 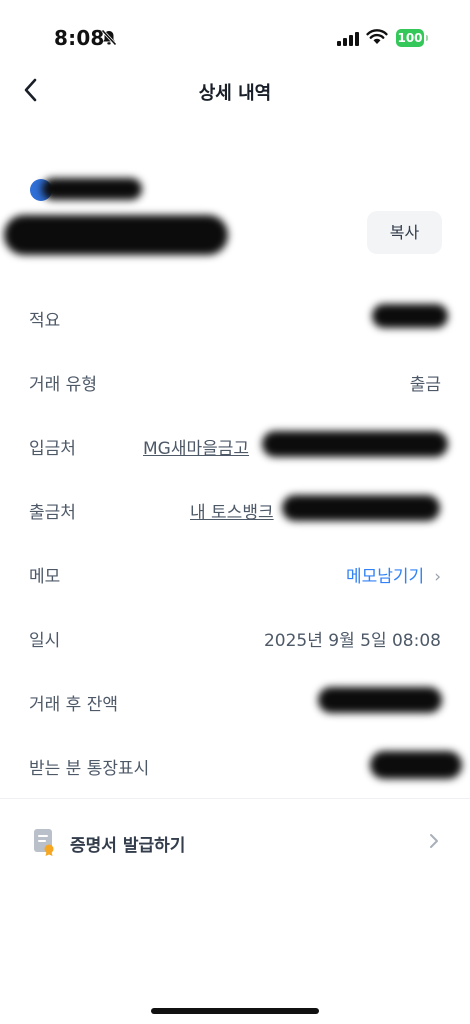 What do you see at coordinates (128, 846) in the screenshot?
I see `certificate-label: 증명서 발급하기` at bounding box center [128, 846].